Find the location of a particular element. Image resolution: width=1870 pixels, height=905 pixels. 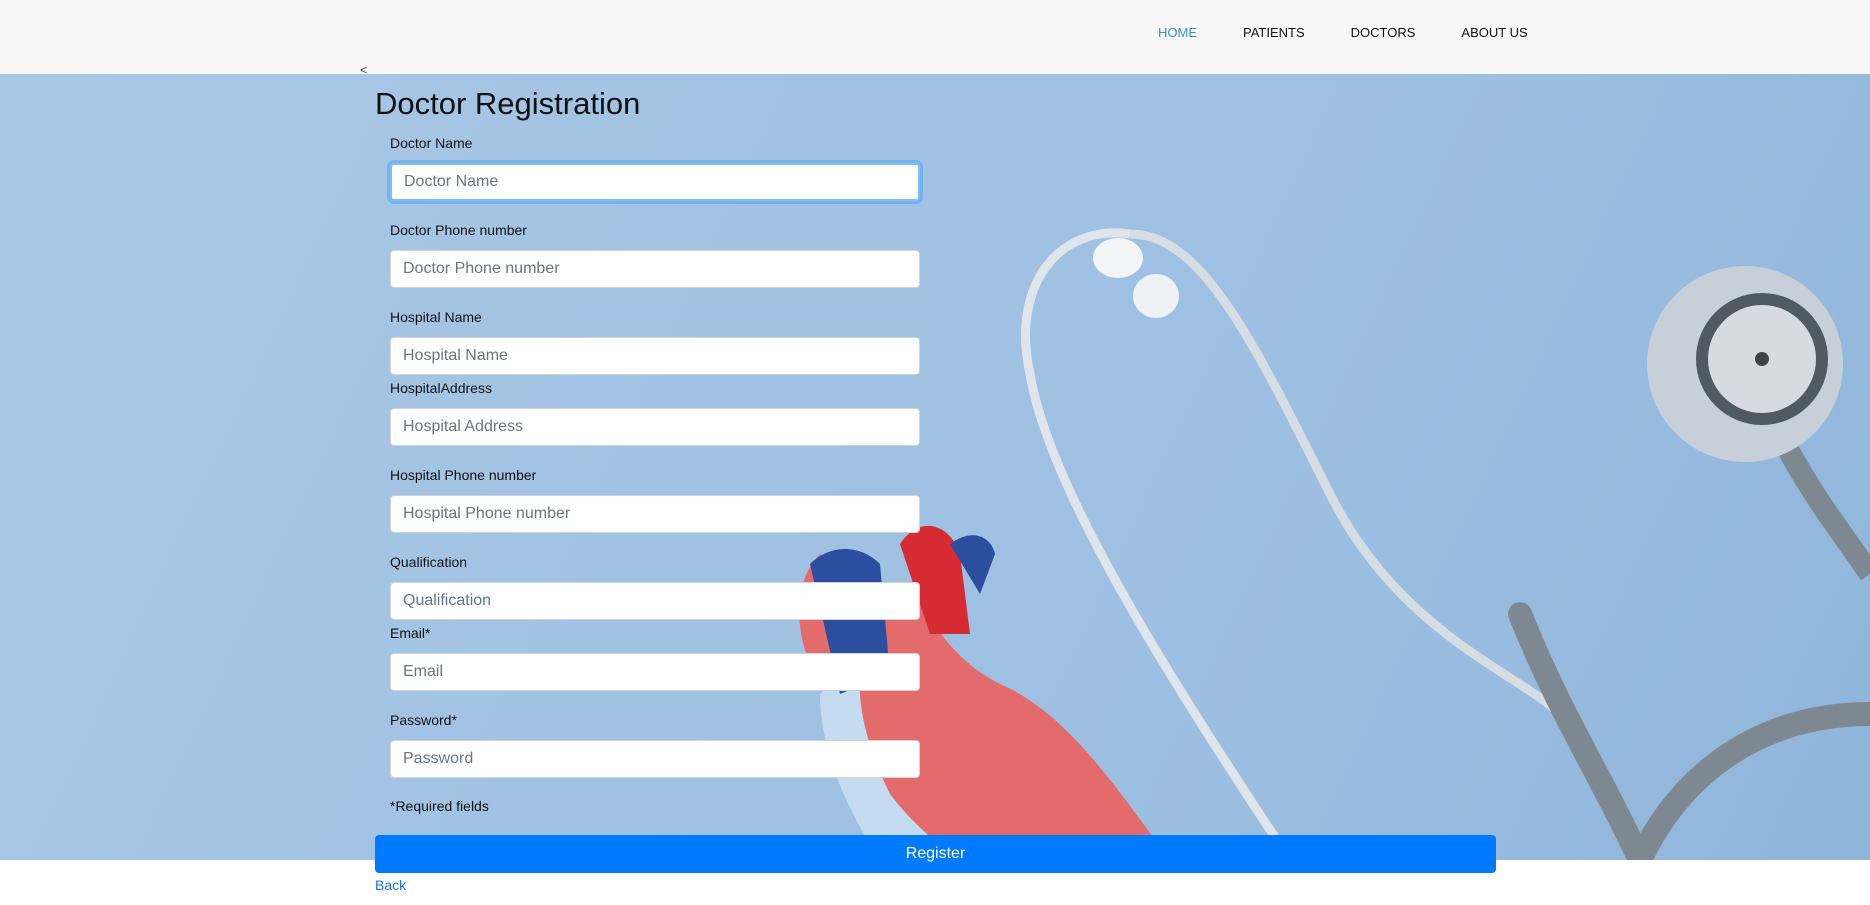

nav-about-us-link: ABOUT US is located at coordinates (1494, 32).